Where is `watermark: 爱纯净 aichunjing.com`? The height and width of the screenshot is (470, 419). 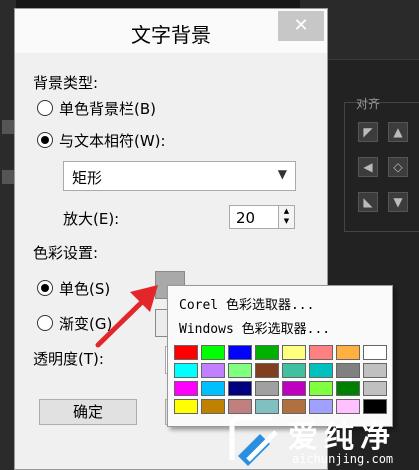
watermark: 爱纯净 aichunjing.com is located at coordinates (322, 440).